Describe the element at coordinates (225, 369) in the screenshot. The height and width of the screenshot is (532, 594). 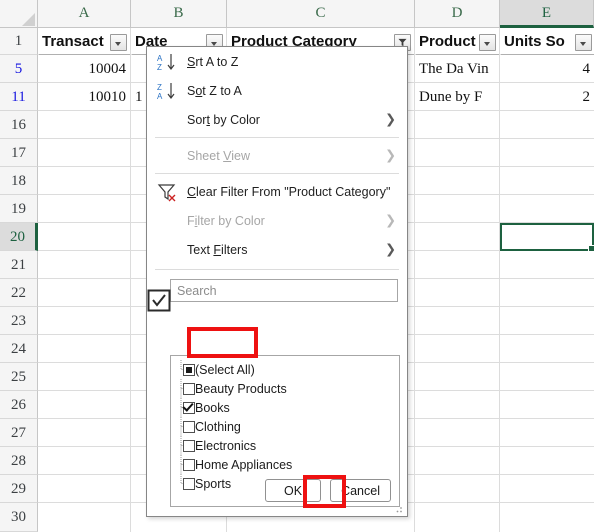
I see `list-item-label: (Select All)` at that location.